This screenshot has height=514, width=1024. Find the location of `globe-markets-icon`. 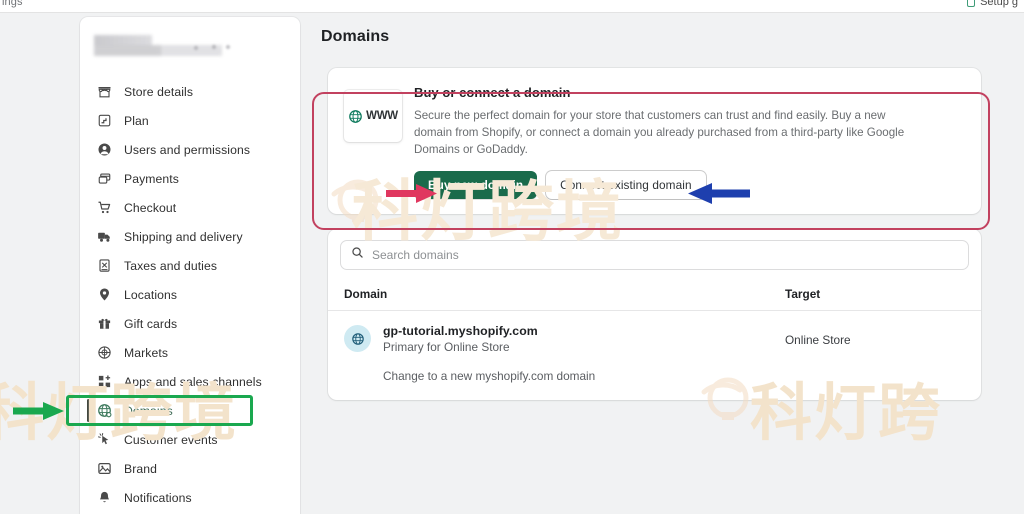

globe-markets-icon is located at coordinates (104, 352).